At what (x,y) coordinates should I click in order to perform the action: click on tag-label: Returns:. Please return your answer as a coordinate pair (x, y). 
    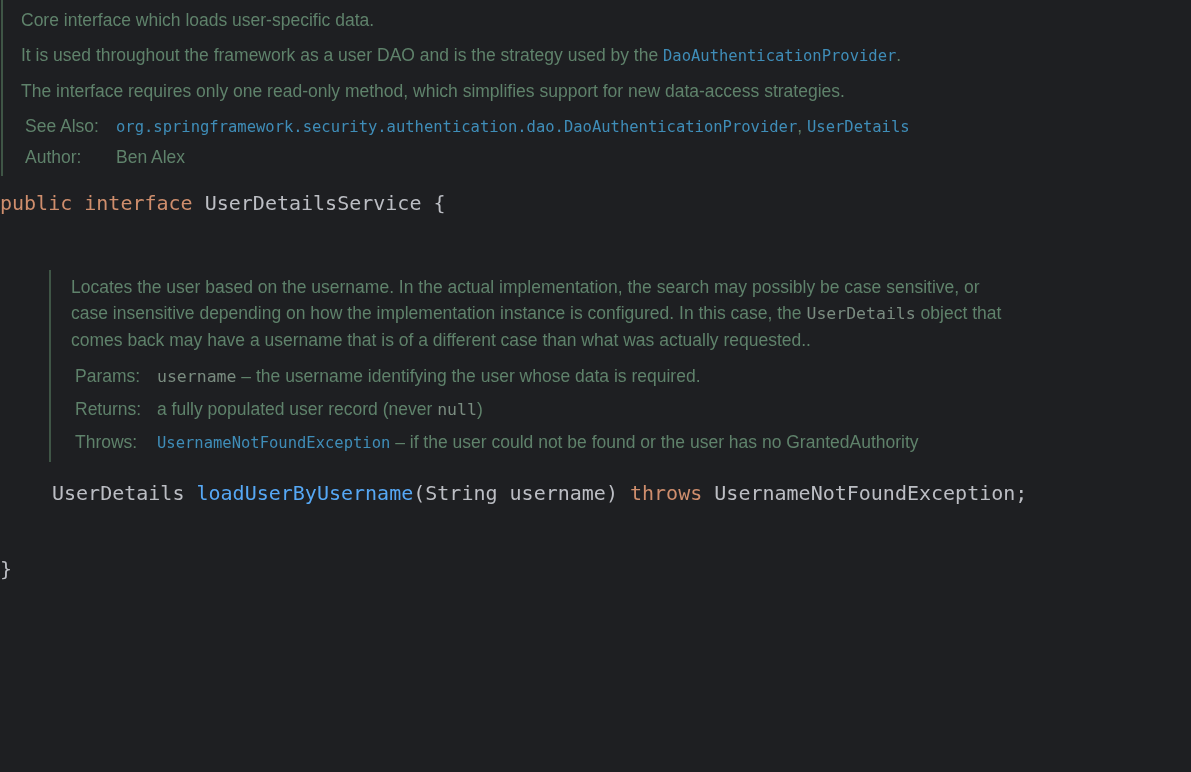
    Looking at the image, I should click on (109, 409).